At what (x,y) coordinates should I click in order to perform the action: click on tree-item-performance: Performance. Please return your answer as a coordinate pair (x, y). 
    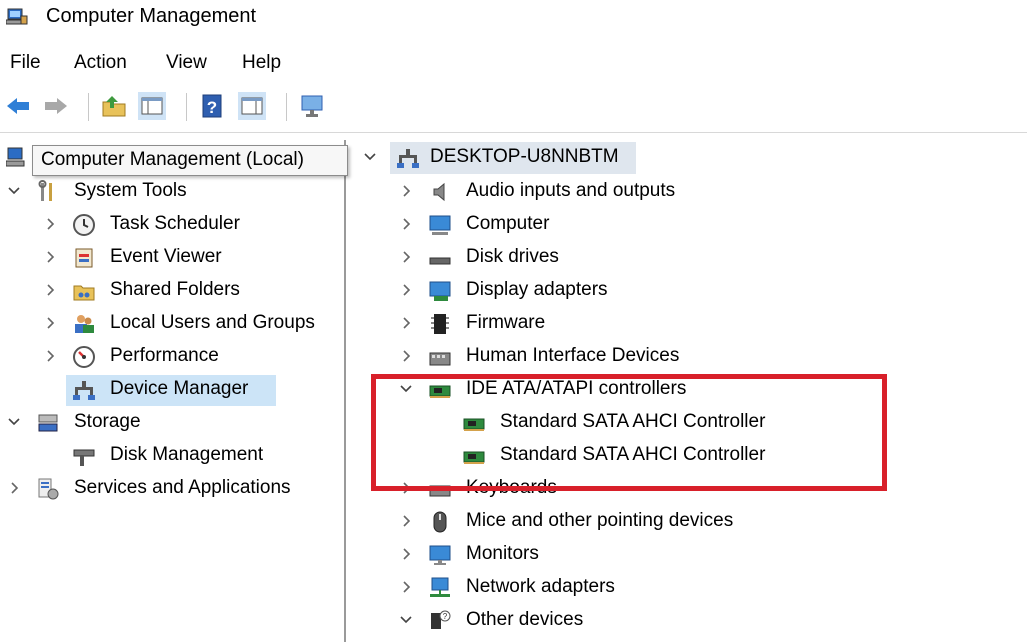
    Looking at the image, I should click on (172, 357).